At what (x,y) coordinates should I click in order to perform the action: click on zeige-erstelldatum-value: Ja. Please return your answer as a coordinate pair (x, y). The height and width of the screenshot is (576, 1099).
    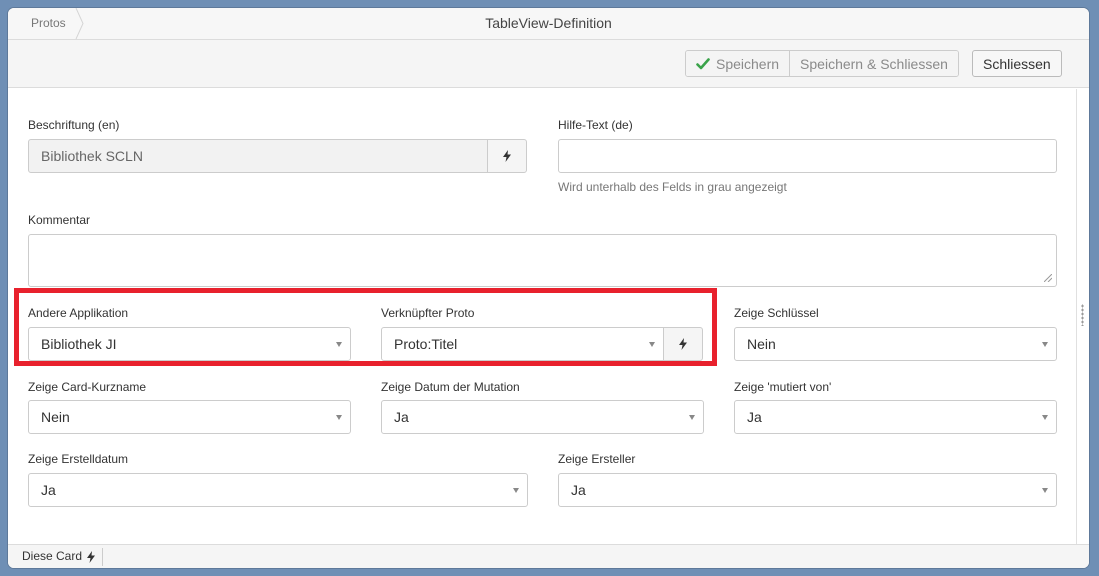
    Looking at the image, I should click on (48, 490).